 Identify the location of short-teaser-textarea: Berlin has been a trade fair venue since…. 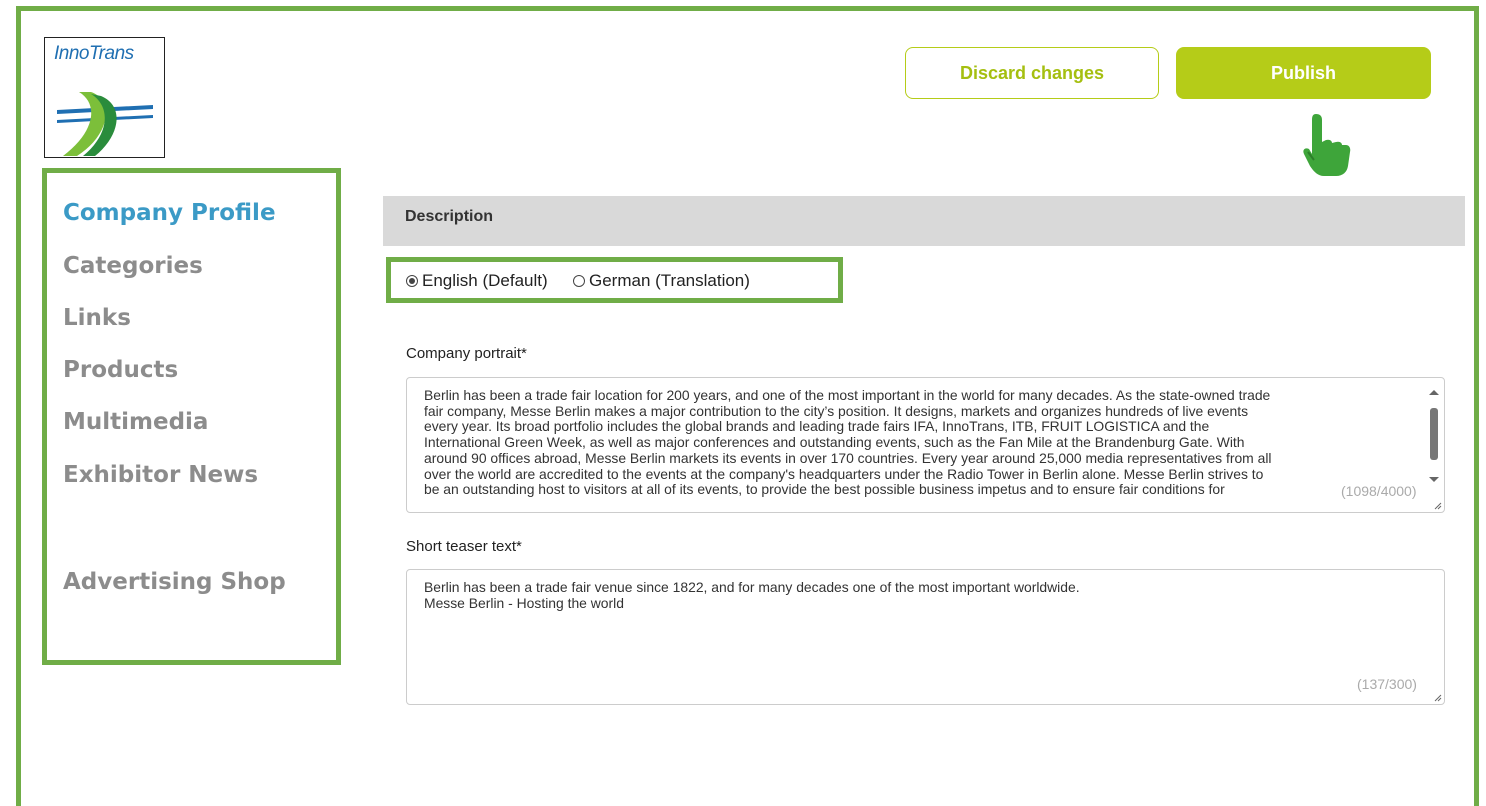
(925, 637).